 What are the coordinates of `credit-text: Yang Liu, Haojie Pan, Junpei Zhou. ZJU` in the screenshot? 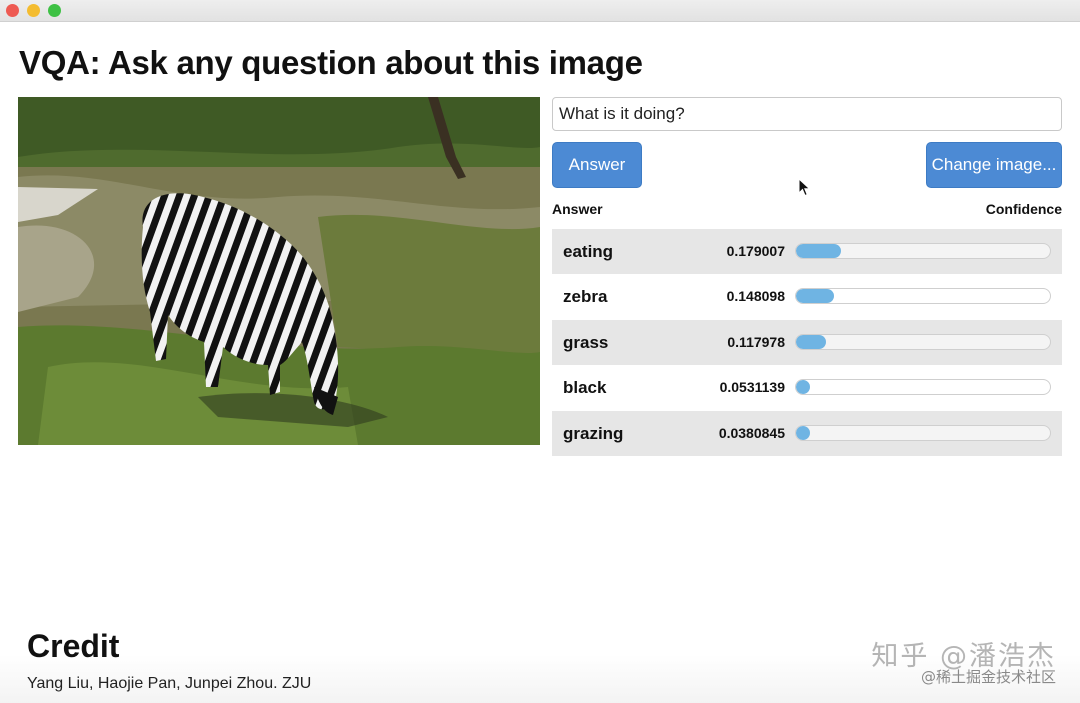 It's located at (169, 683).